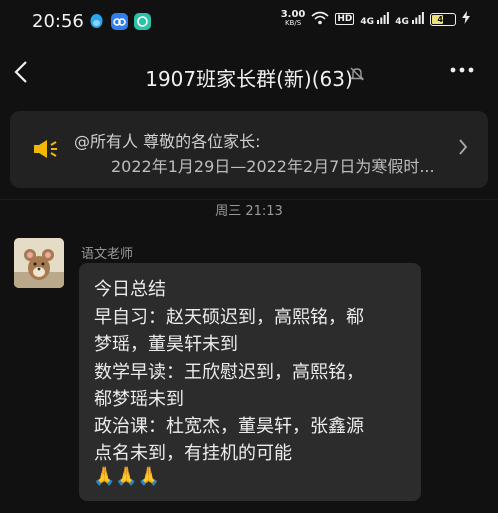 This screenshot has height=513, width=498. What do you see at coordinates (139, 399) in the screenshot?
I see `message-line: 郗梦瑶未到` at bounding box center [139, 399].